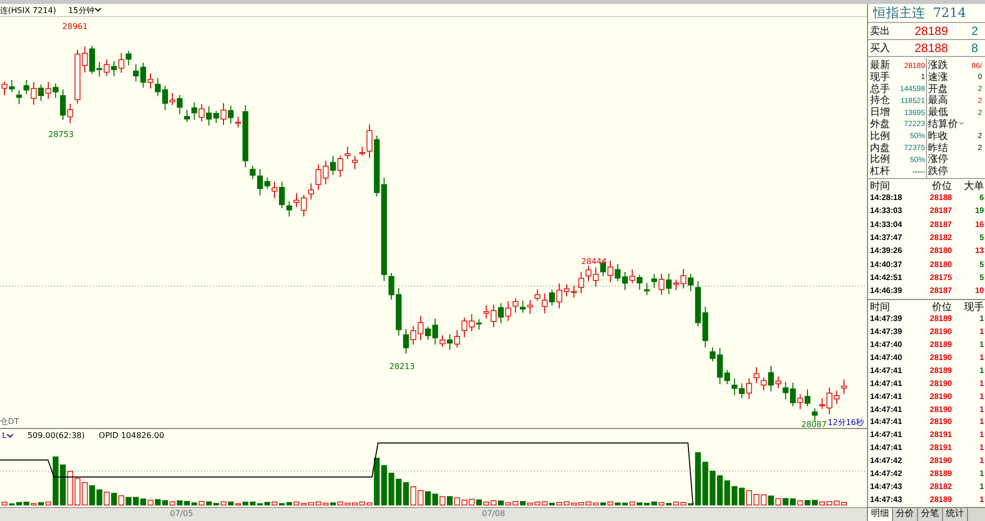 This screenshot has height=521, width=985. I want to click on contract-code: 7214, so click(949, 13).